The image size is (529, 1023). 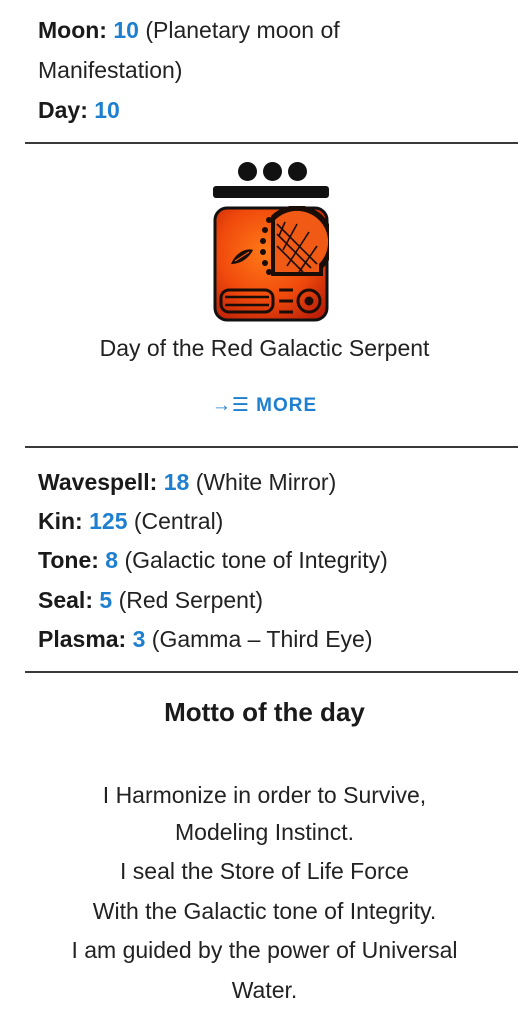 I want to click on kin-row: Kin: 125 (Central), so click(x=130, y=521).